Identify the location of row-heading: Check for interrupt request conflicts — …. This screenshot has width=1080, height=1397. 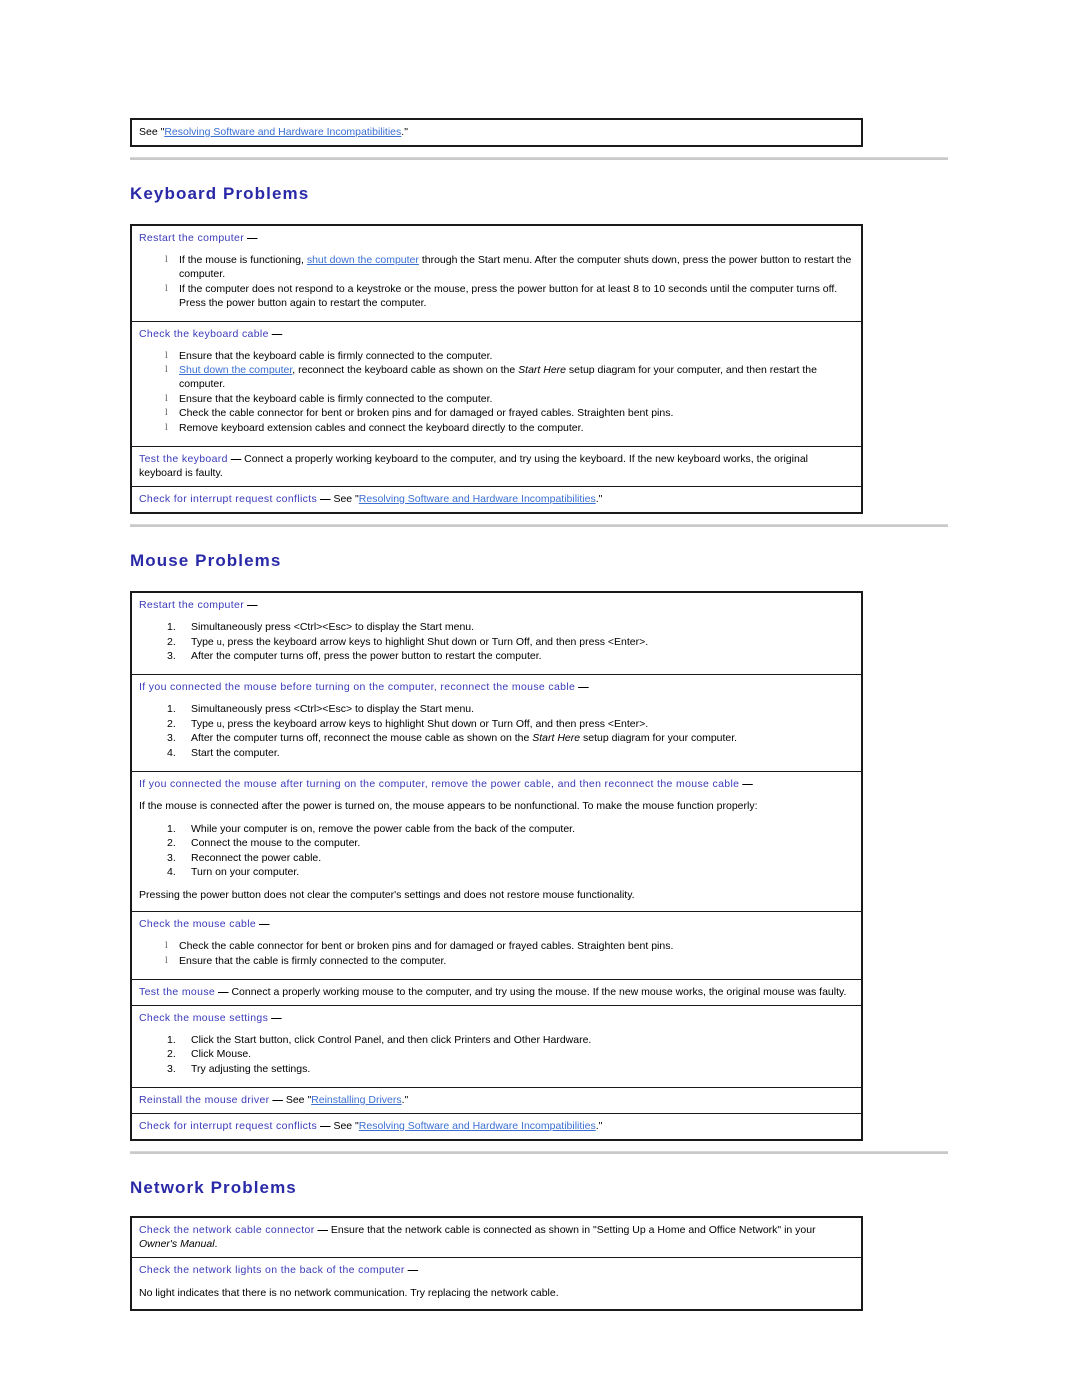
(496, 499).